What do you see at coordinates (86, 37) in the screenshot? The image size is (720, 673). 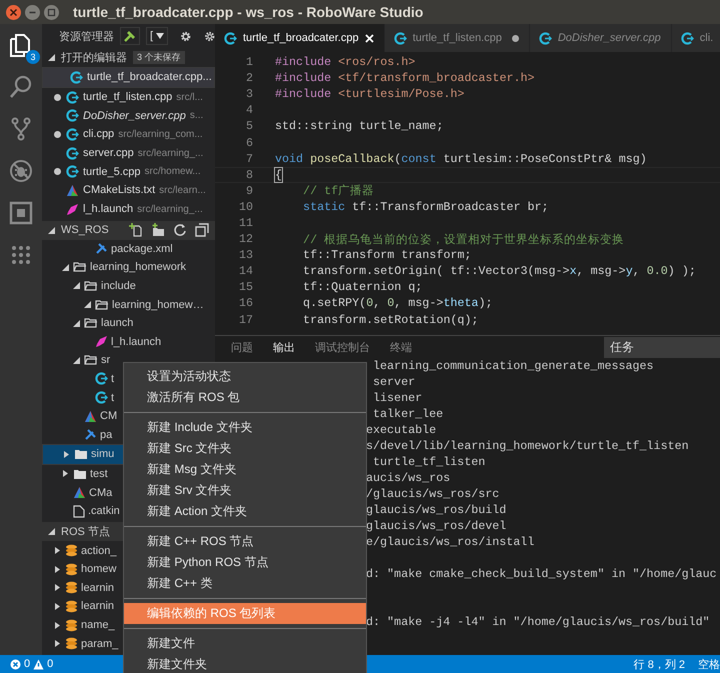 I see `explorer-title: 资源管理器` at bounding box center [86, 37].